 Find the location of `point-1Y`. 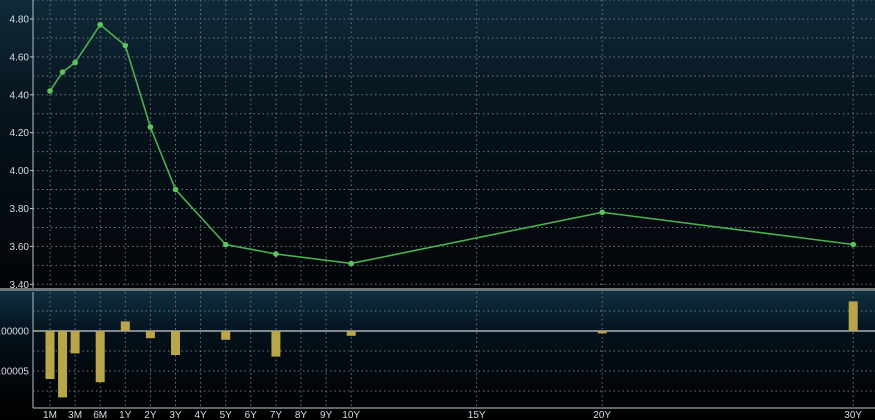

point-1Y is located at coordinates (125, 45).